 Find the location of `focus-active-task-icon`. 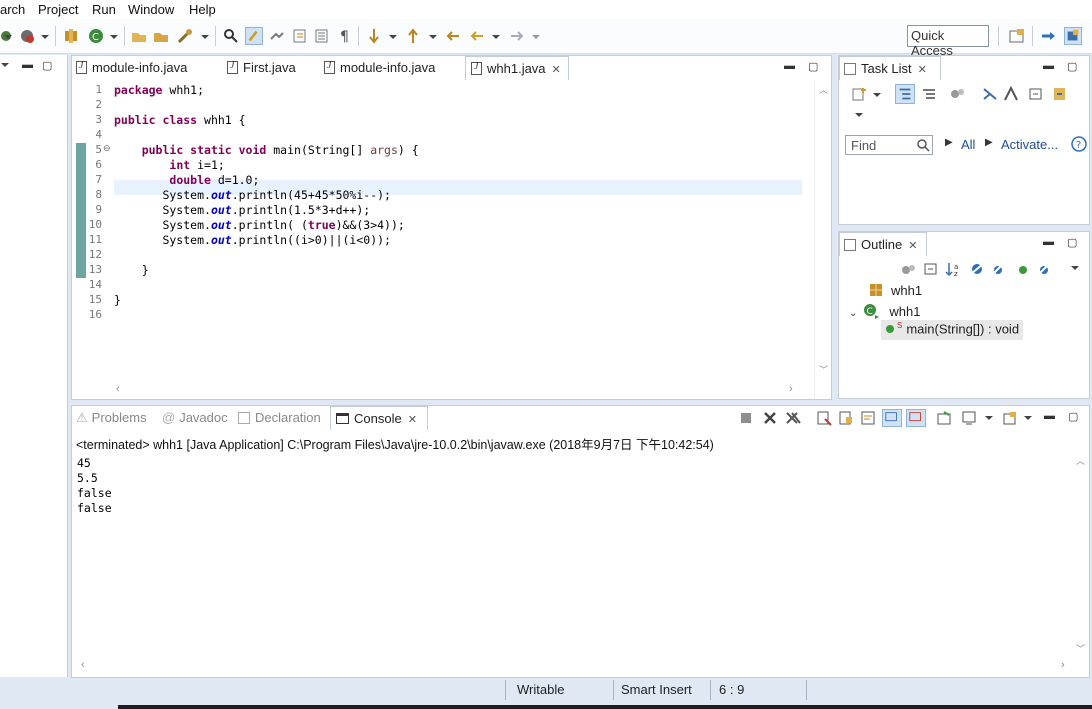

focus-active-task-icon is located at coordinates (909, 269).